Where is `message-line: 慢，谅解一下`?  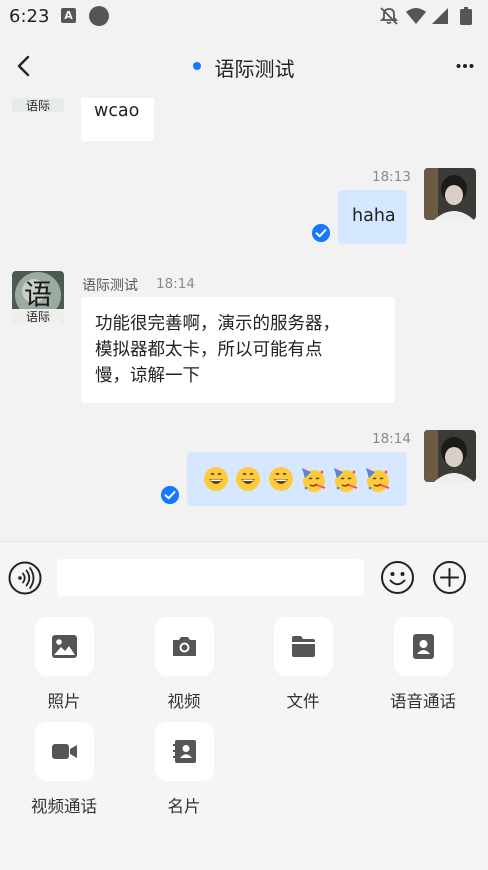 message-line: 慢，谅解一下 is located at coordinates (147, 376).